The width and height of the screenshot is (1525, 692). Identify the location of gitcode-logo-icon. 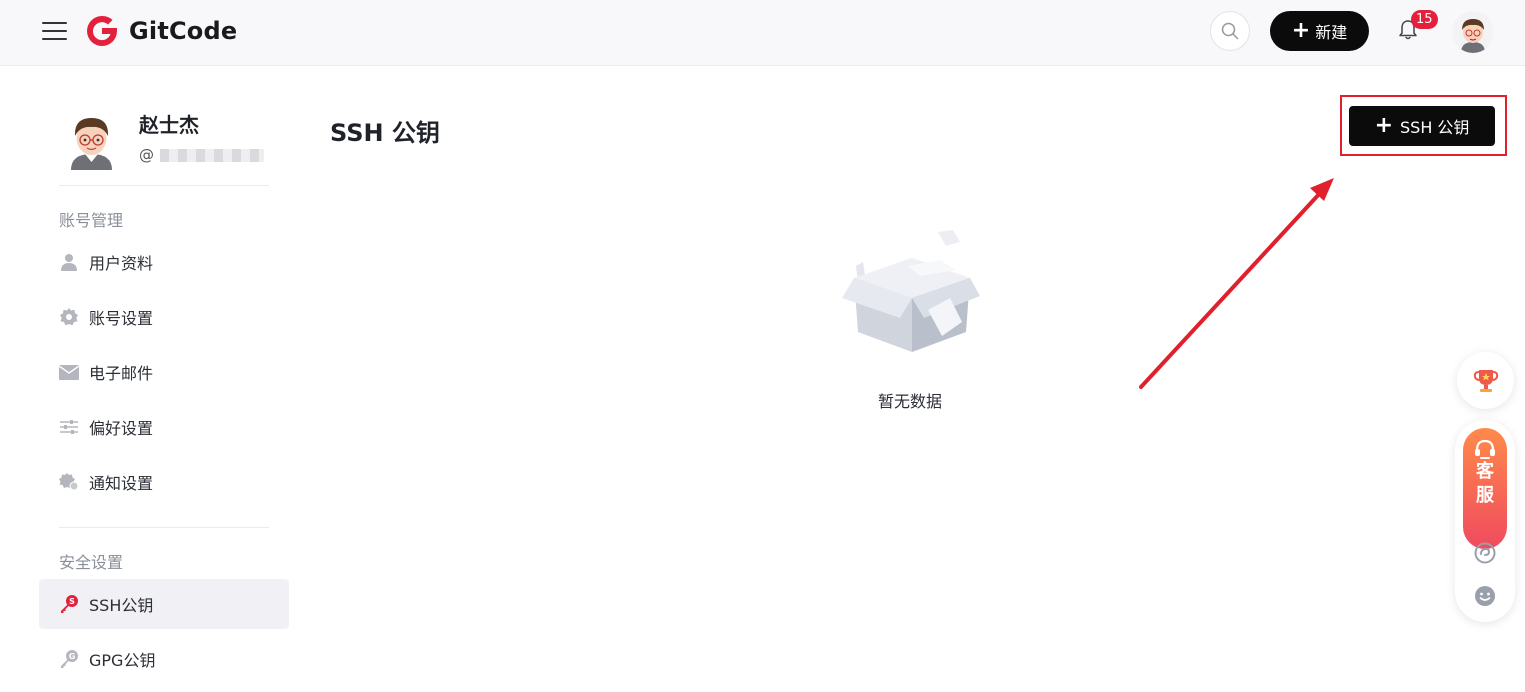
(102, 31).